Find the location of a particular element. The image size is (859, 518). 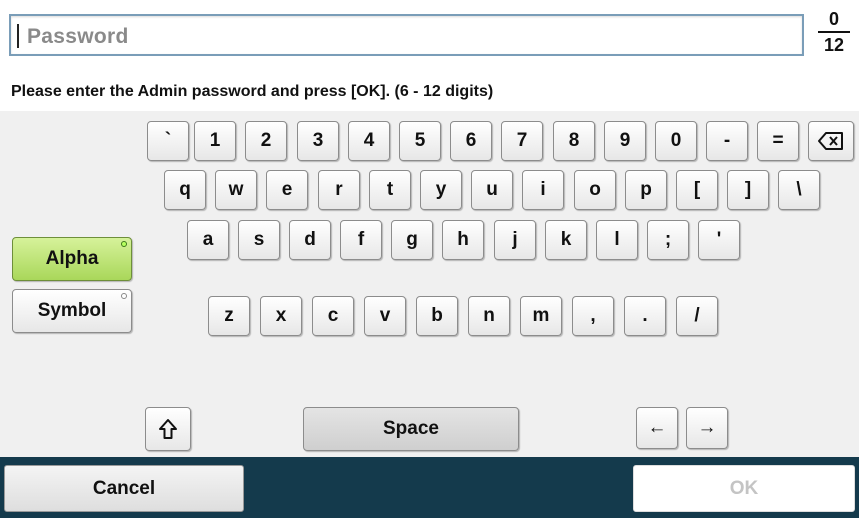

cursor-right-key: → is located at coordinates (707, 428).